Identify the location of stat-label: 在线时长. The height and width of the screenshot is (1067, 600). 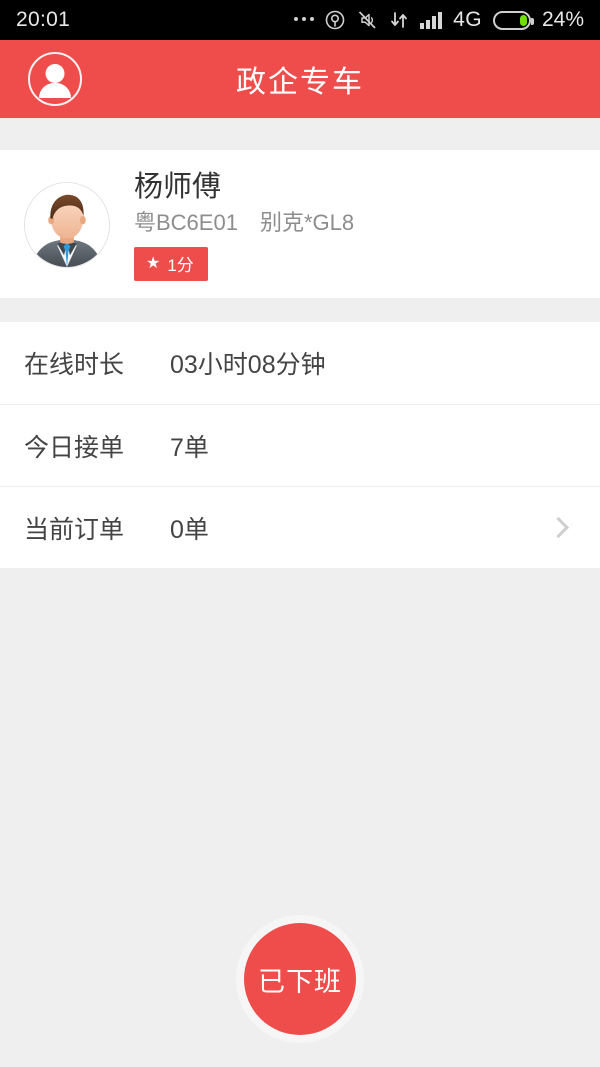
(74, 365).